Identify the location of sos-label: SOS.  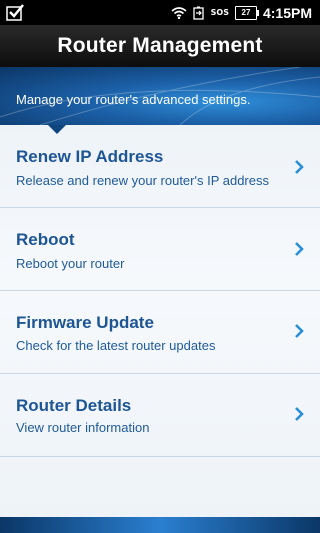
(219, 12).